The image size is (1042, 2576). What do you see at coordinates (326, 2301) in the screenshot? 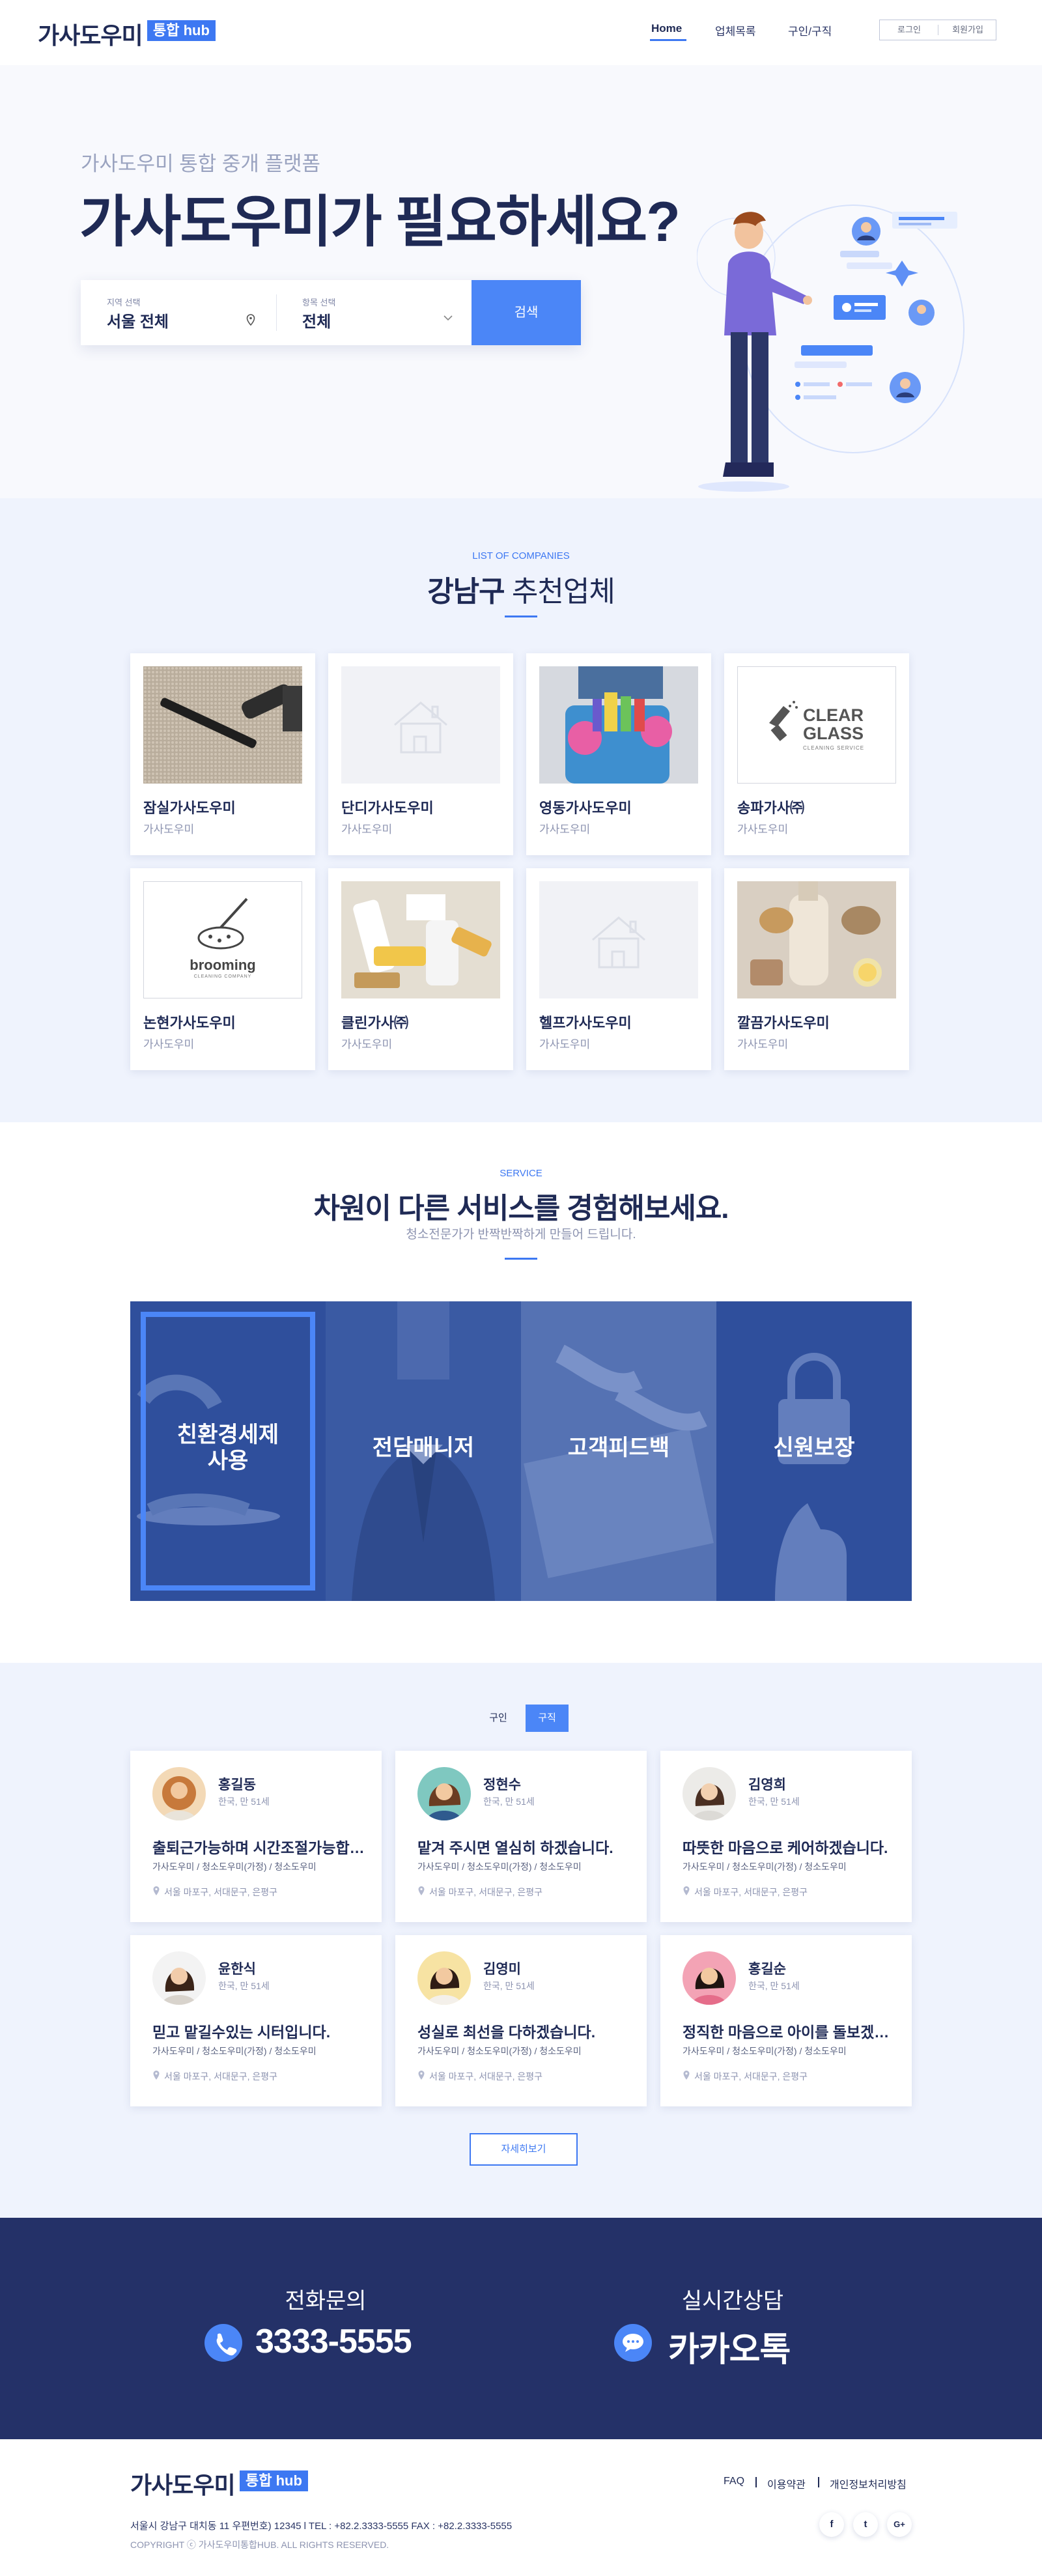
I see `phone-label: 전화문의` at bounding box center [326, 2301].